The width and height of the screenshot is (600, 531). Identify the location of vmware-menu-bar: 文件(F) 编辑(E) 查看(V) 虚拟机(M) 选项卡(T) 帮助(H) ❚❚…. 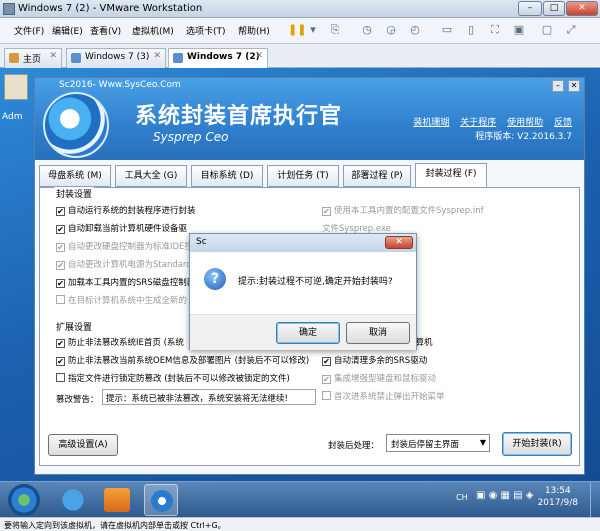
(300, 31).